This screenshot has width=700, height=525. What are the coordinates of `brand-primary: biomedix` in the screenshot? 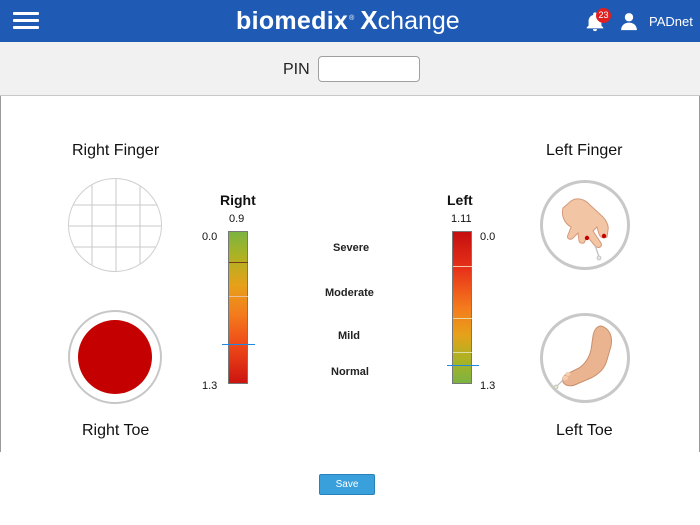 It's located at (292, 21).